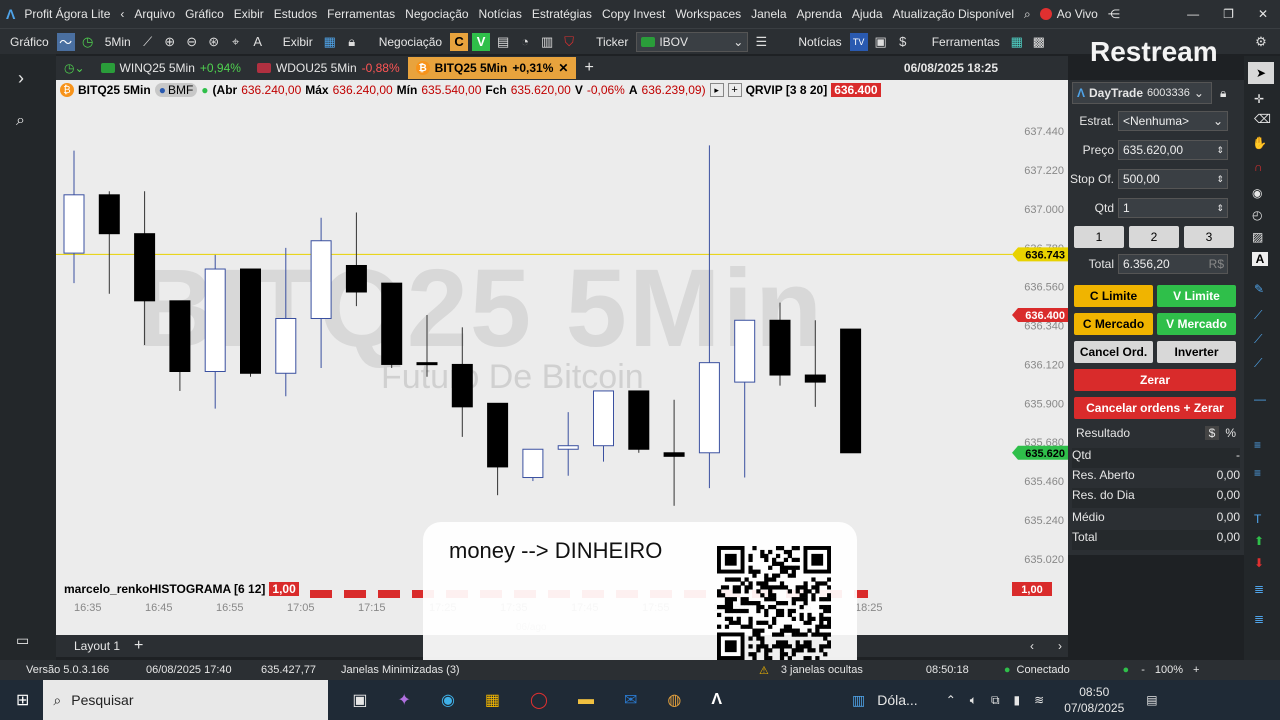 This screenshot has height=720, width=1280. What do you see at coordinates (448, 700) in the screenshot?
I see `edge-icon: ◉` at bounding box center [448, 700].